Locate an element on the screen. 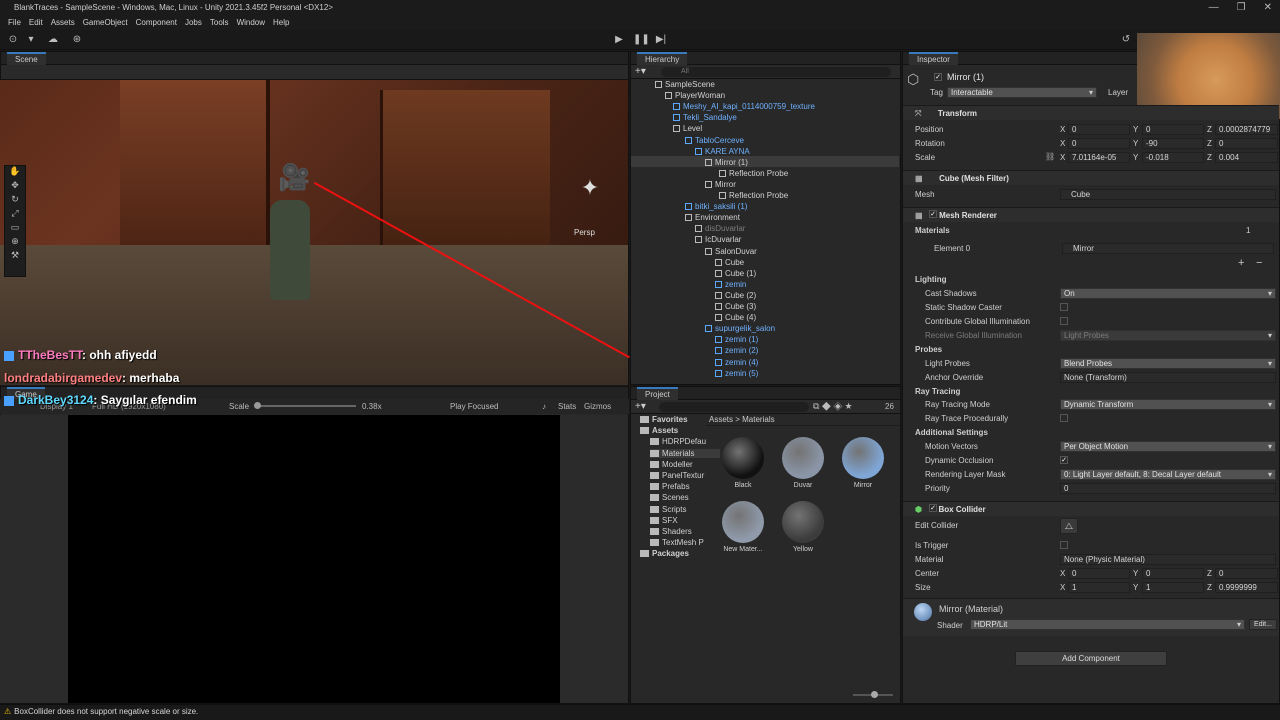  dropdown-icon: ▾ is located at coordinates (31, 40).